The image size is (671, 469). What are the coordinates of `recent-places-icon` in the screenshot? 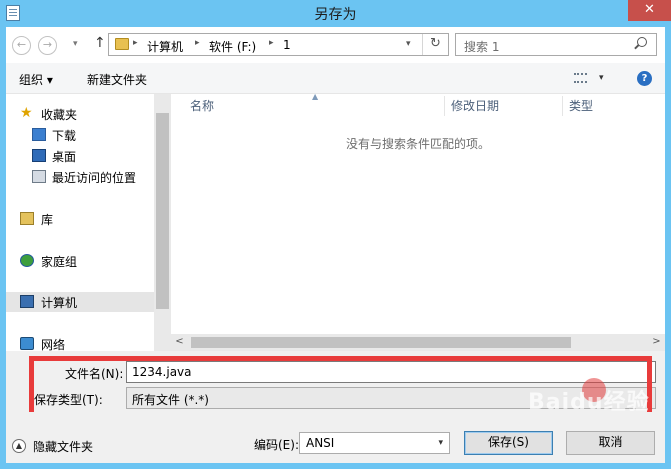 It's located at (39, 176).